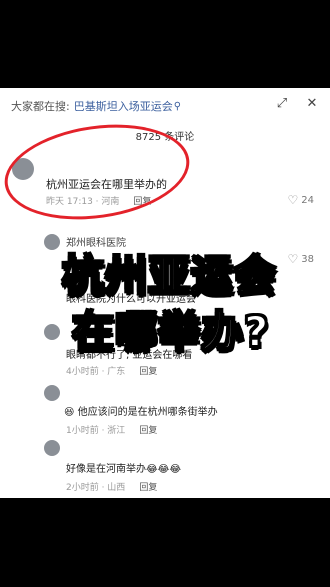 The height and width of the screenshot is (587, 330). I want to click on like-button: ♡ 24, so click(301, 200).